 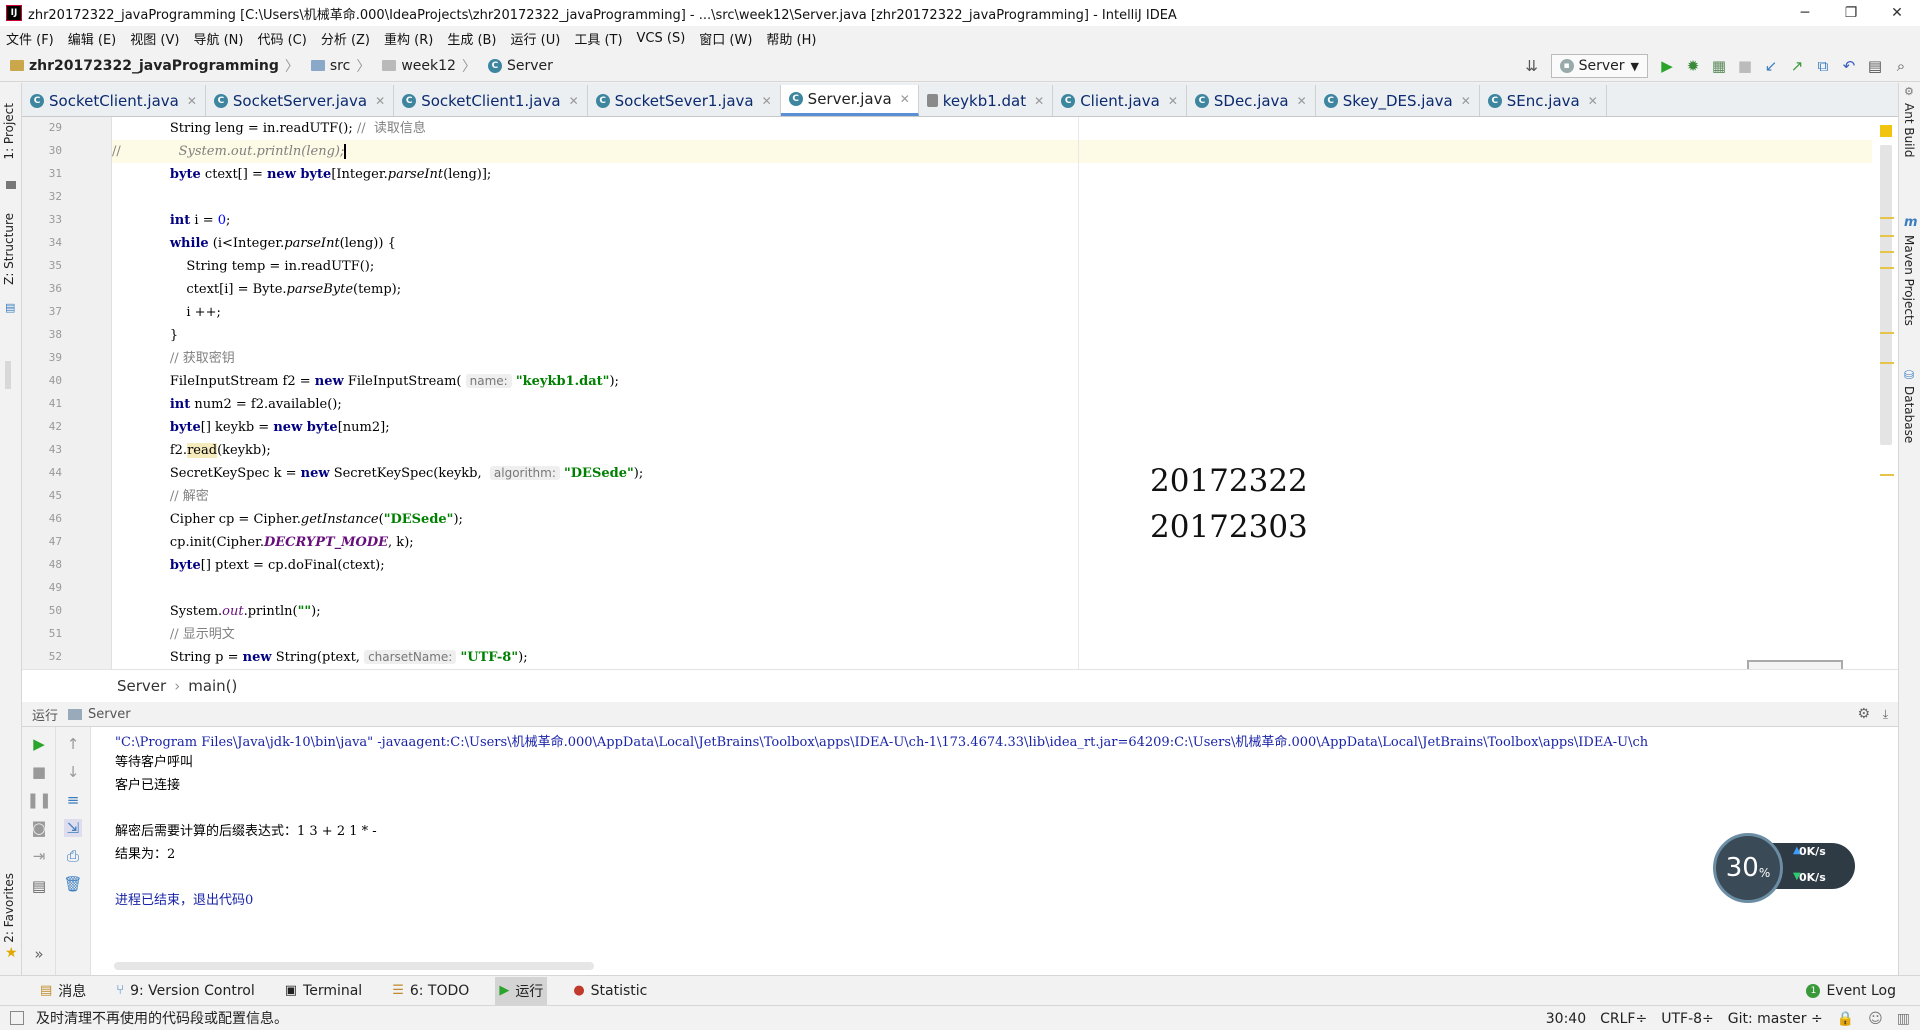 What do you see at coordinates (661, 38) in the screenshot?
I see `menu-vcs: VCS (S)` at bounding box center [661, 38].